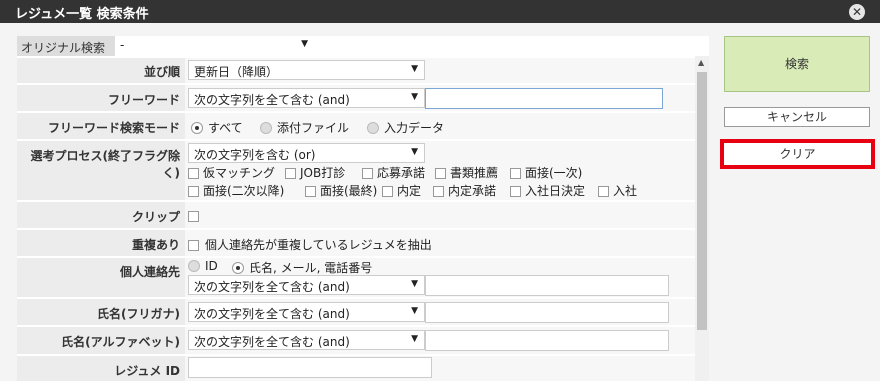 Image resolution: width=880 pixels, height=381 pixels. What do you see at coordinates (310, 367) in the screenshot?
I see `resume-id-input` at bounding box center [310, 367].